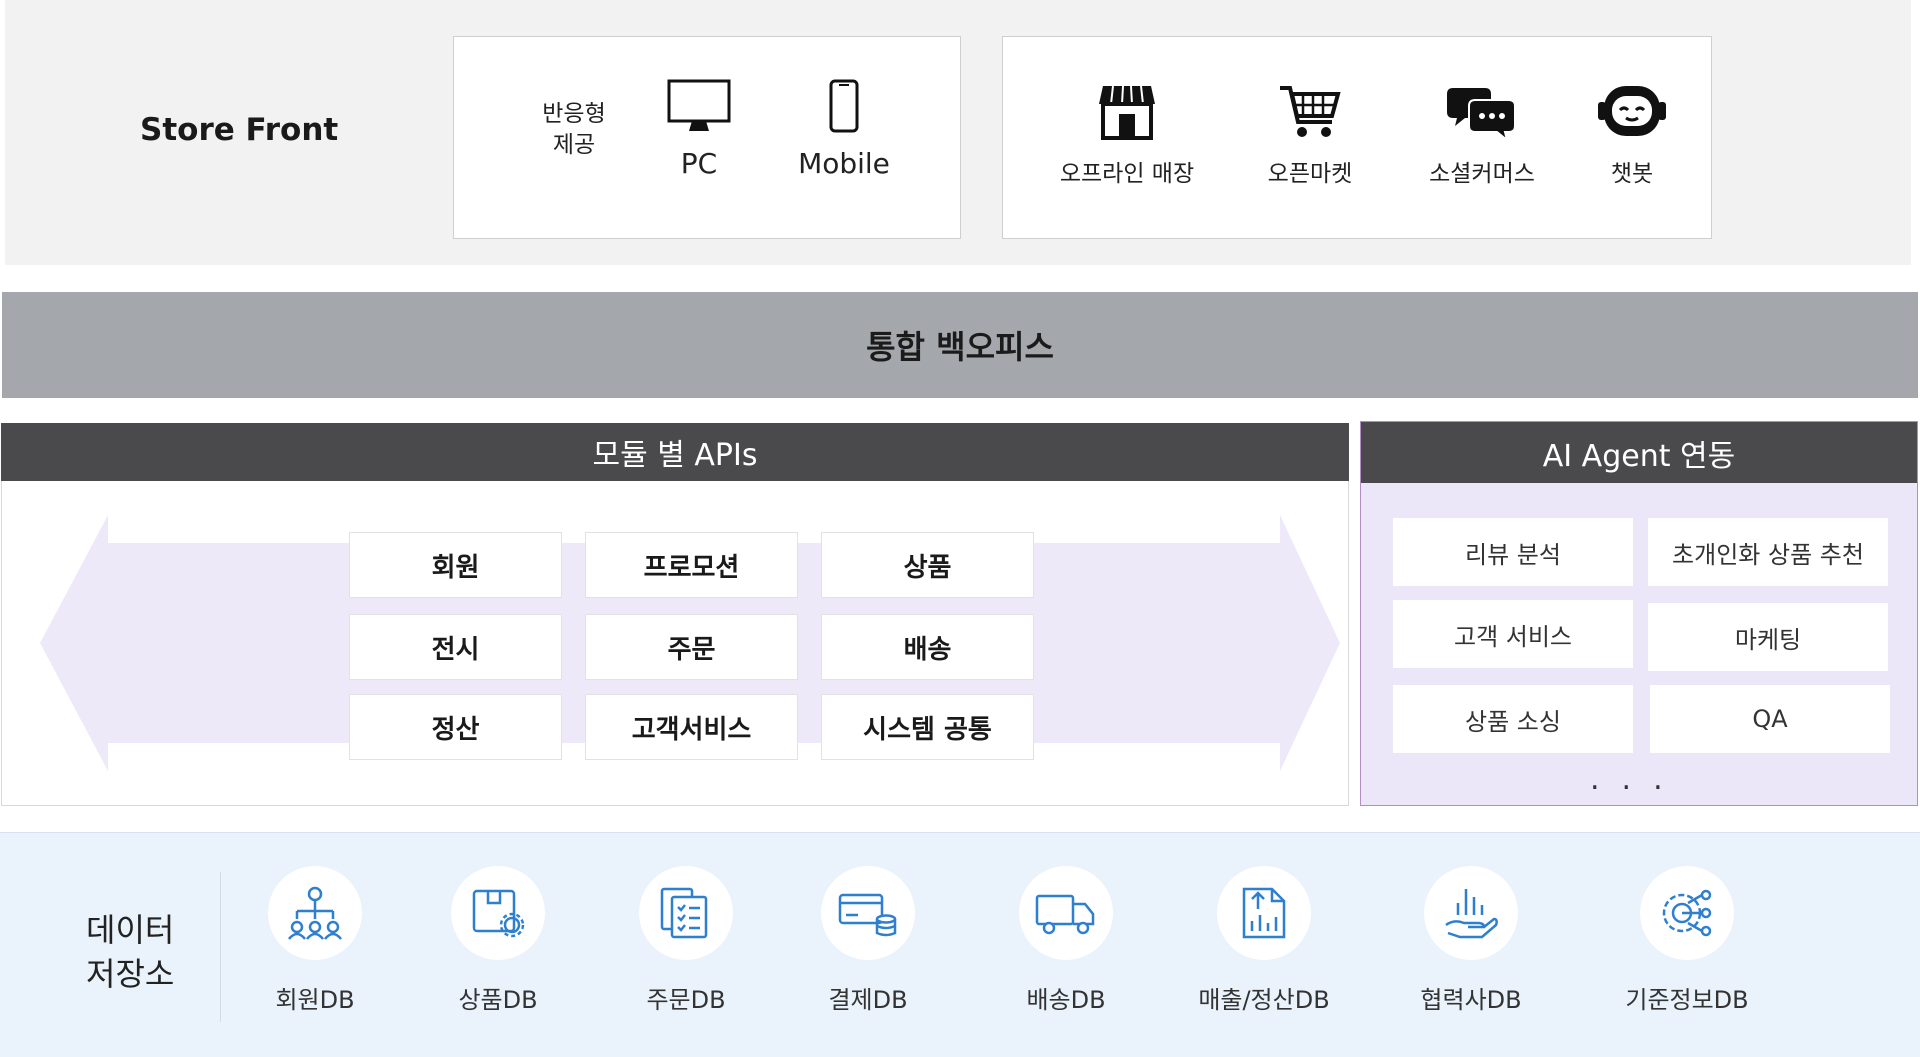 This screenshot has width=1920, height=1057. I want to click on db-member: 회원DB, so click(315, 940).